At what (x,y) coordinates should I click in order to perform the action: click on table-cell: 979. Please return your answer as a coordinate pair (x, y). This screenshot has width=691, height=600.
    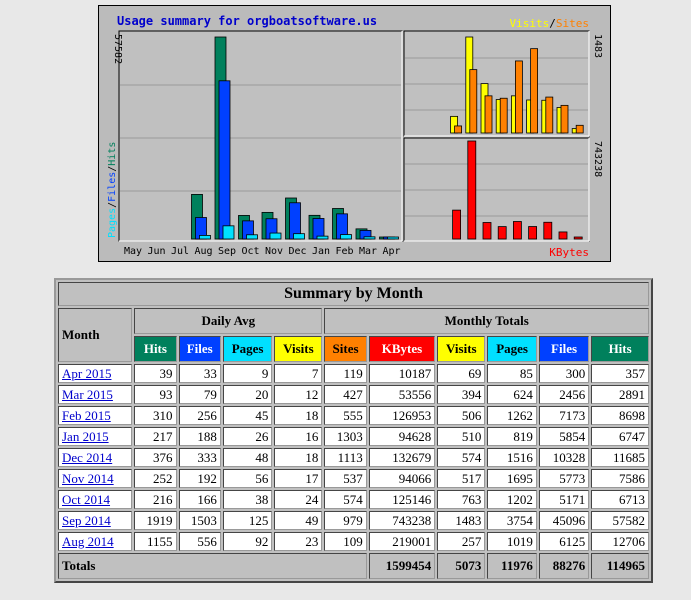
    Looking at the image, I should click on (345, 520).